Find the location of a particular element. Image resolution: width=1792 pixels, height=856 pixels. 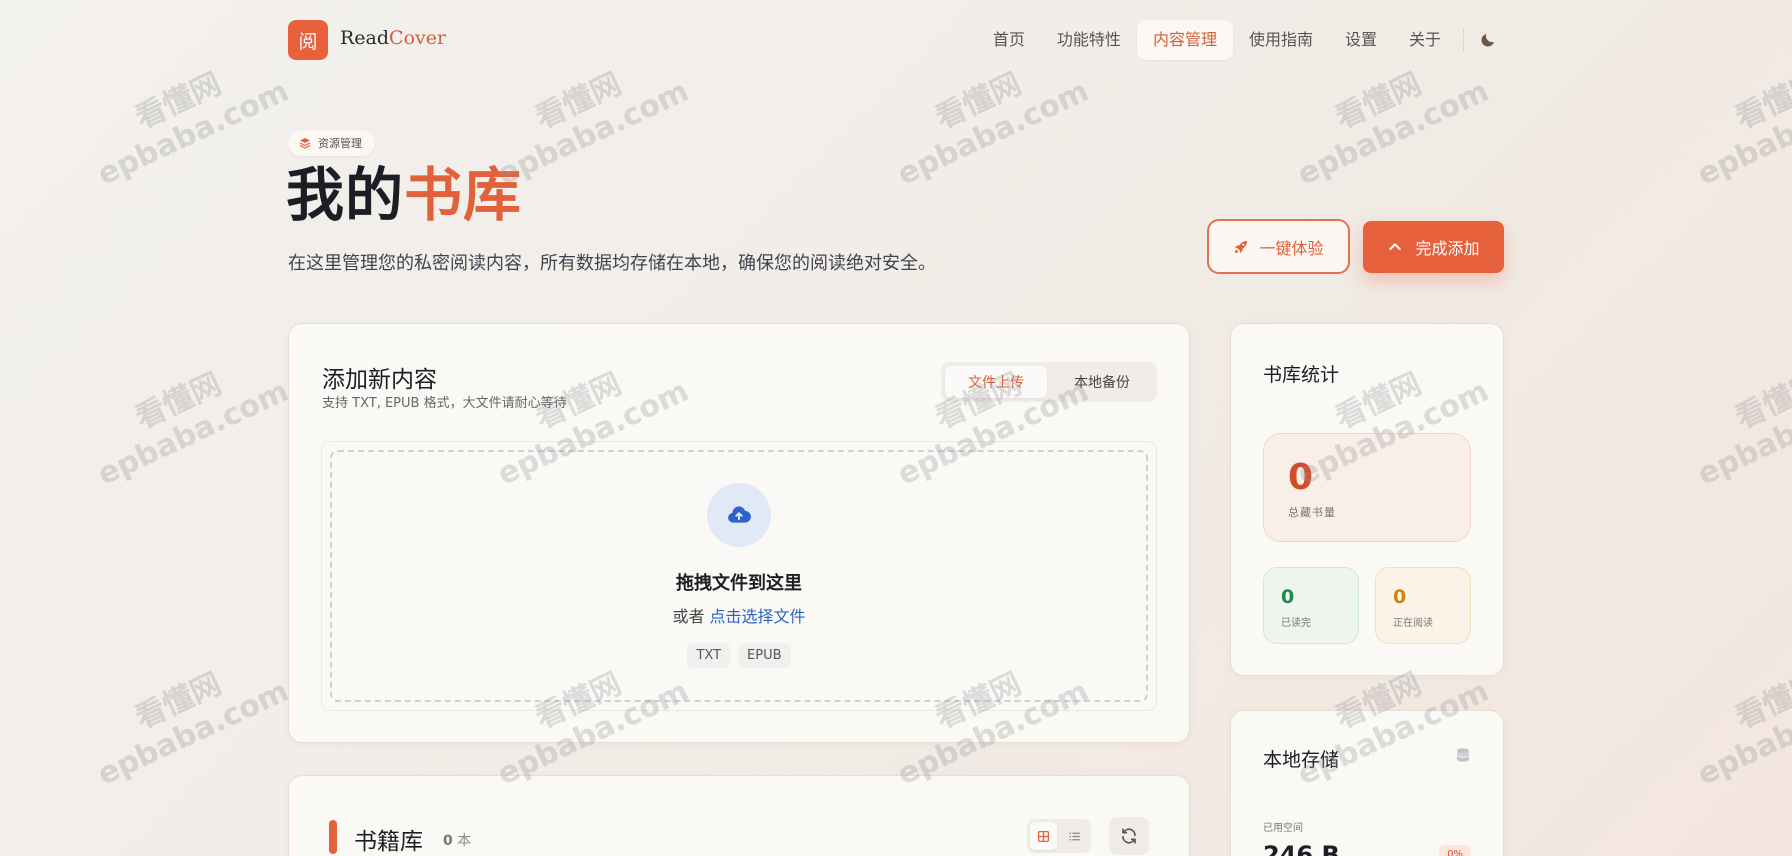

dark-mode-toggle is located at coordinates (1488, 40).